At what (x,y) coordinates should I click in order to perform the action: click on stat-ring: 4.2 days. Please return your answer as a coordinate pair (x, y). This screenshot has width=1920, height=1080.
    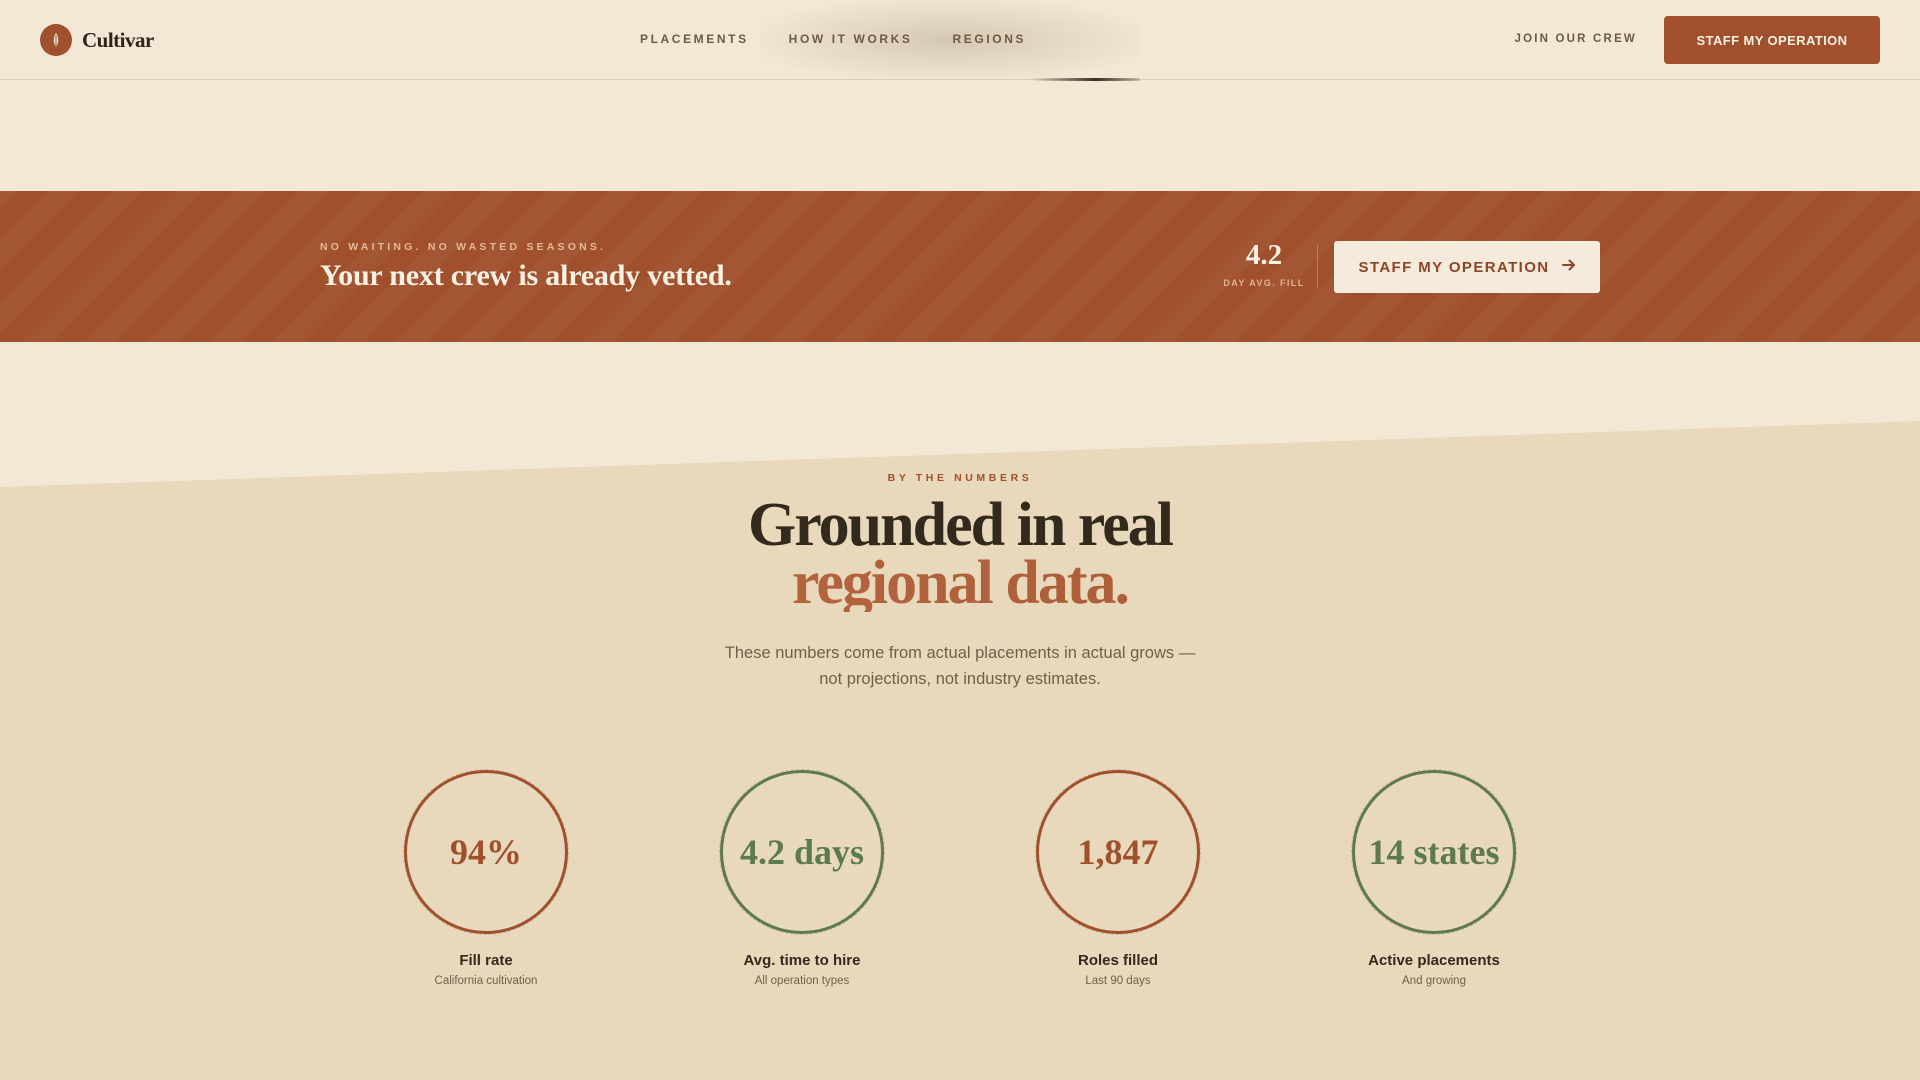
    Looking at the image, I should click on (802, 852).